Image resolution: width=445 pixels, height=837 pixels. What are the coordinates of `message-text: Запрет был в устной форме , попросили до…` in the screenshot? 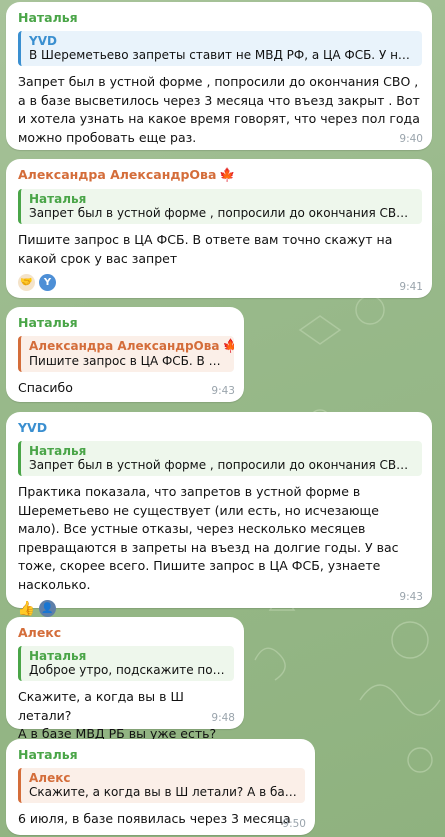 It's located at (219, 109).